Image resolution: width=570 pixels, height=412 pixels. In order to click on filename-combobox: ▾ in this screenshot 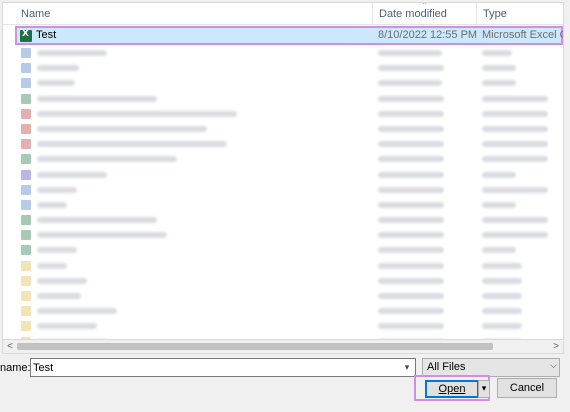, I will do `click(223, 367)`.